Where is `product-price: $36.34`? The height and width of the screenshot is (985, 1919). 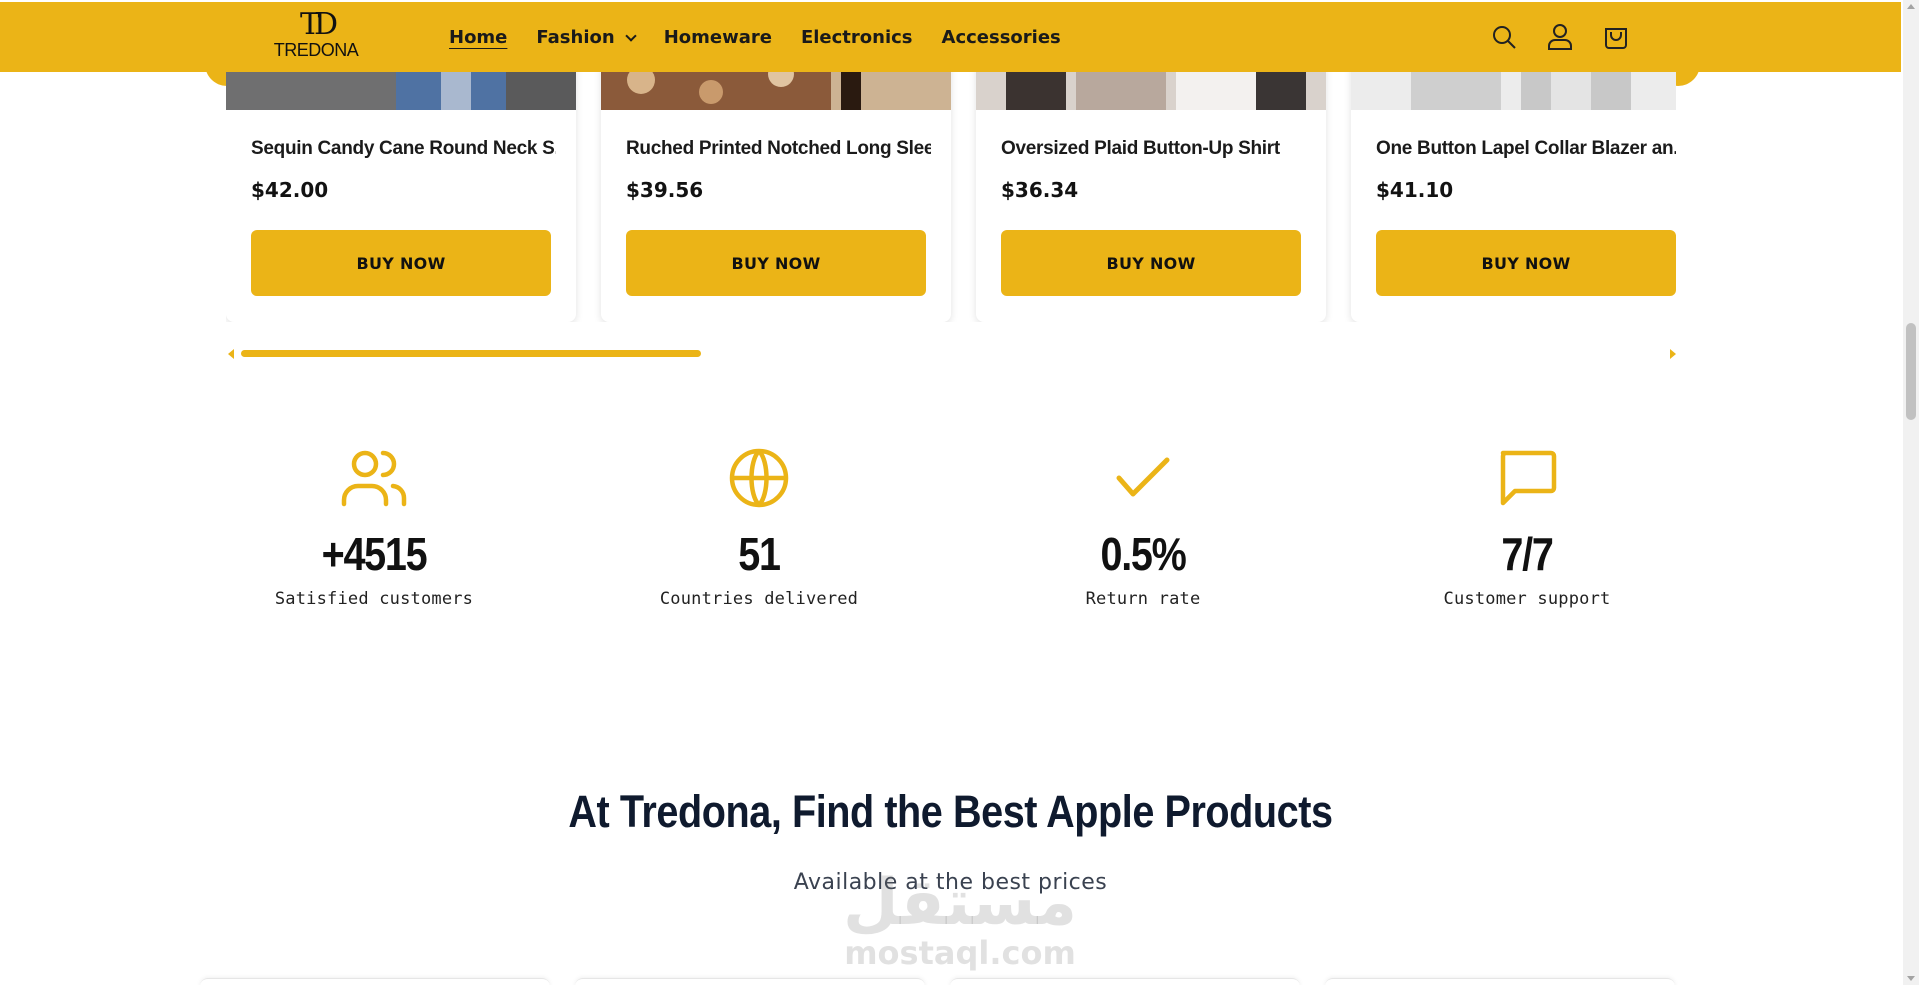
product-price: $36.34 is located at coordinates (1040, 190).